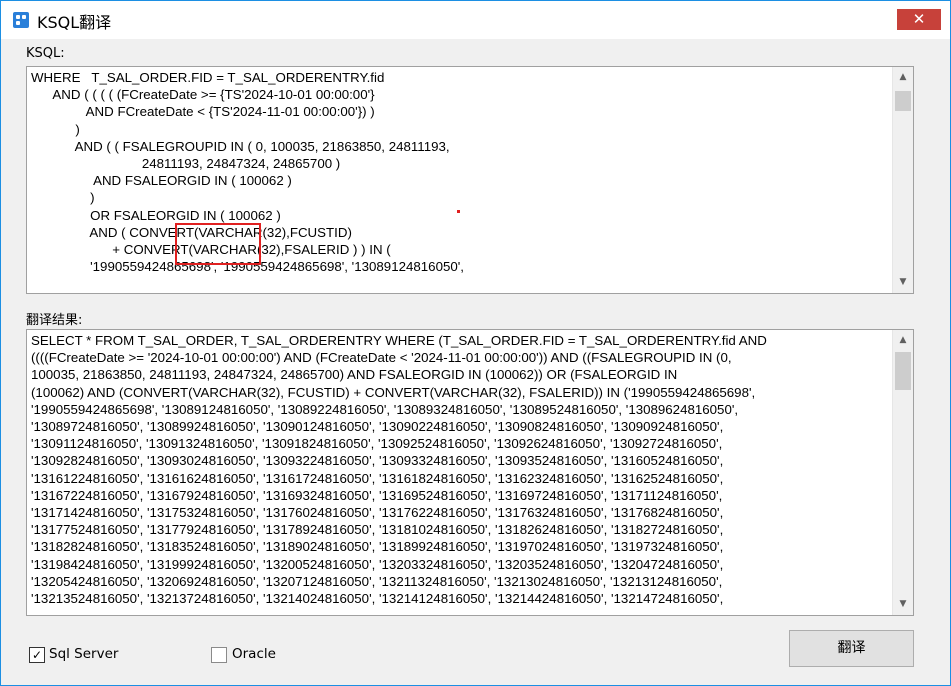 The height and width of the screenshot is (686, 951). I want to click on ksql-scrollbar: ▲ ▼, so click(902, 180).